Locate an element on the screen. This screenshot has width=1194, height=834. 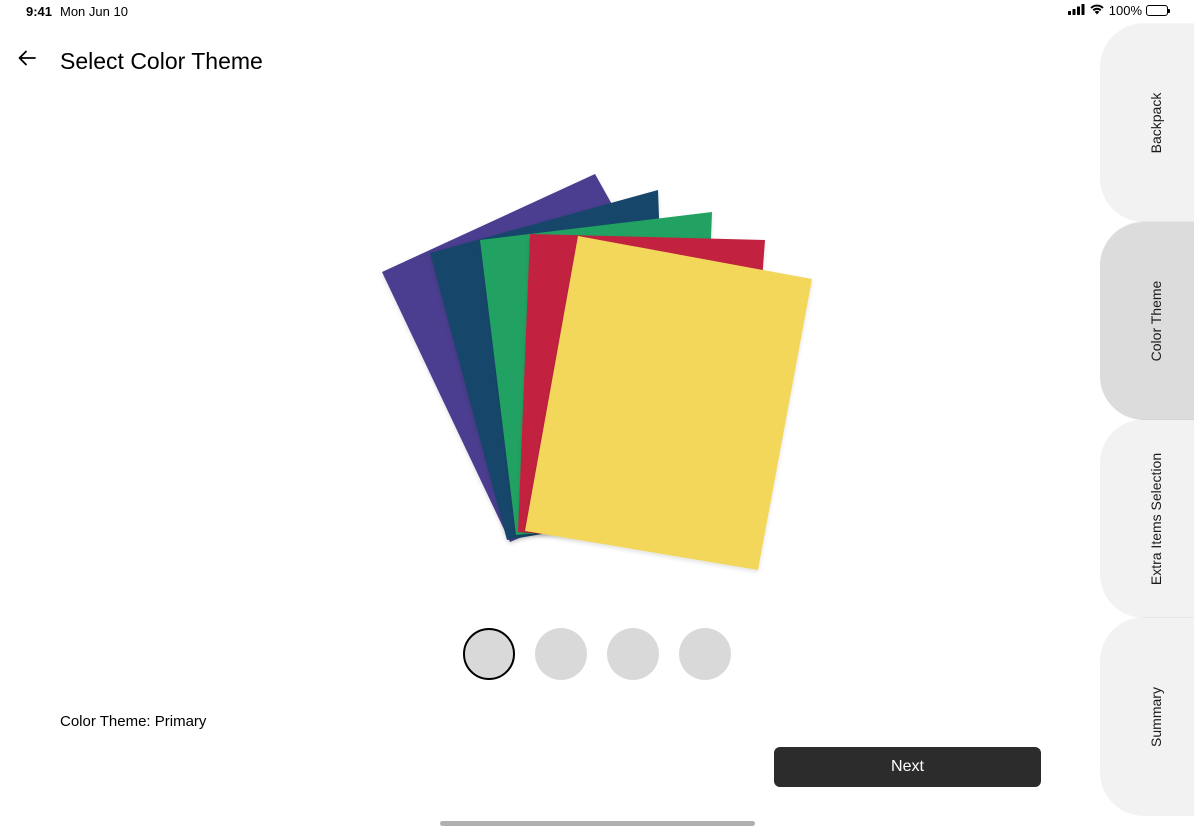
home-indicator is located at coordinates (597, 823).